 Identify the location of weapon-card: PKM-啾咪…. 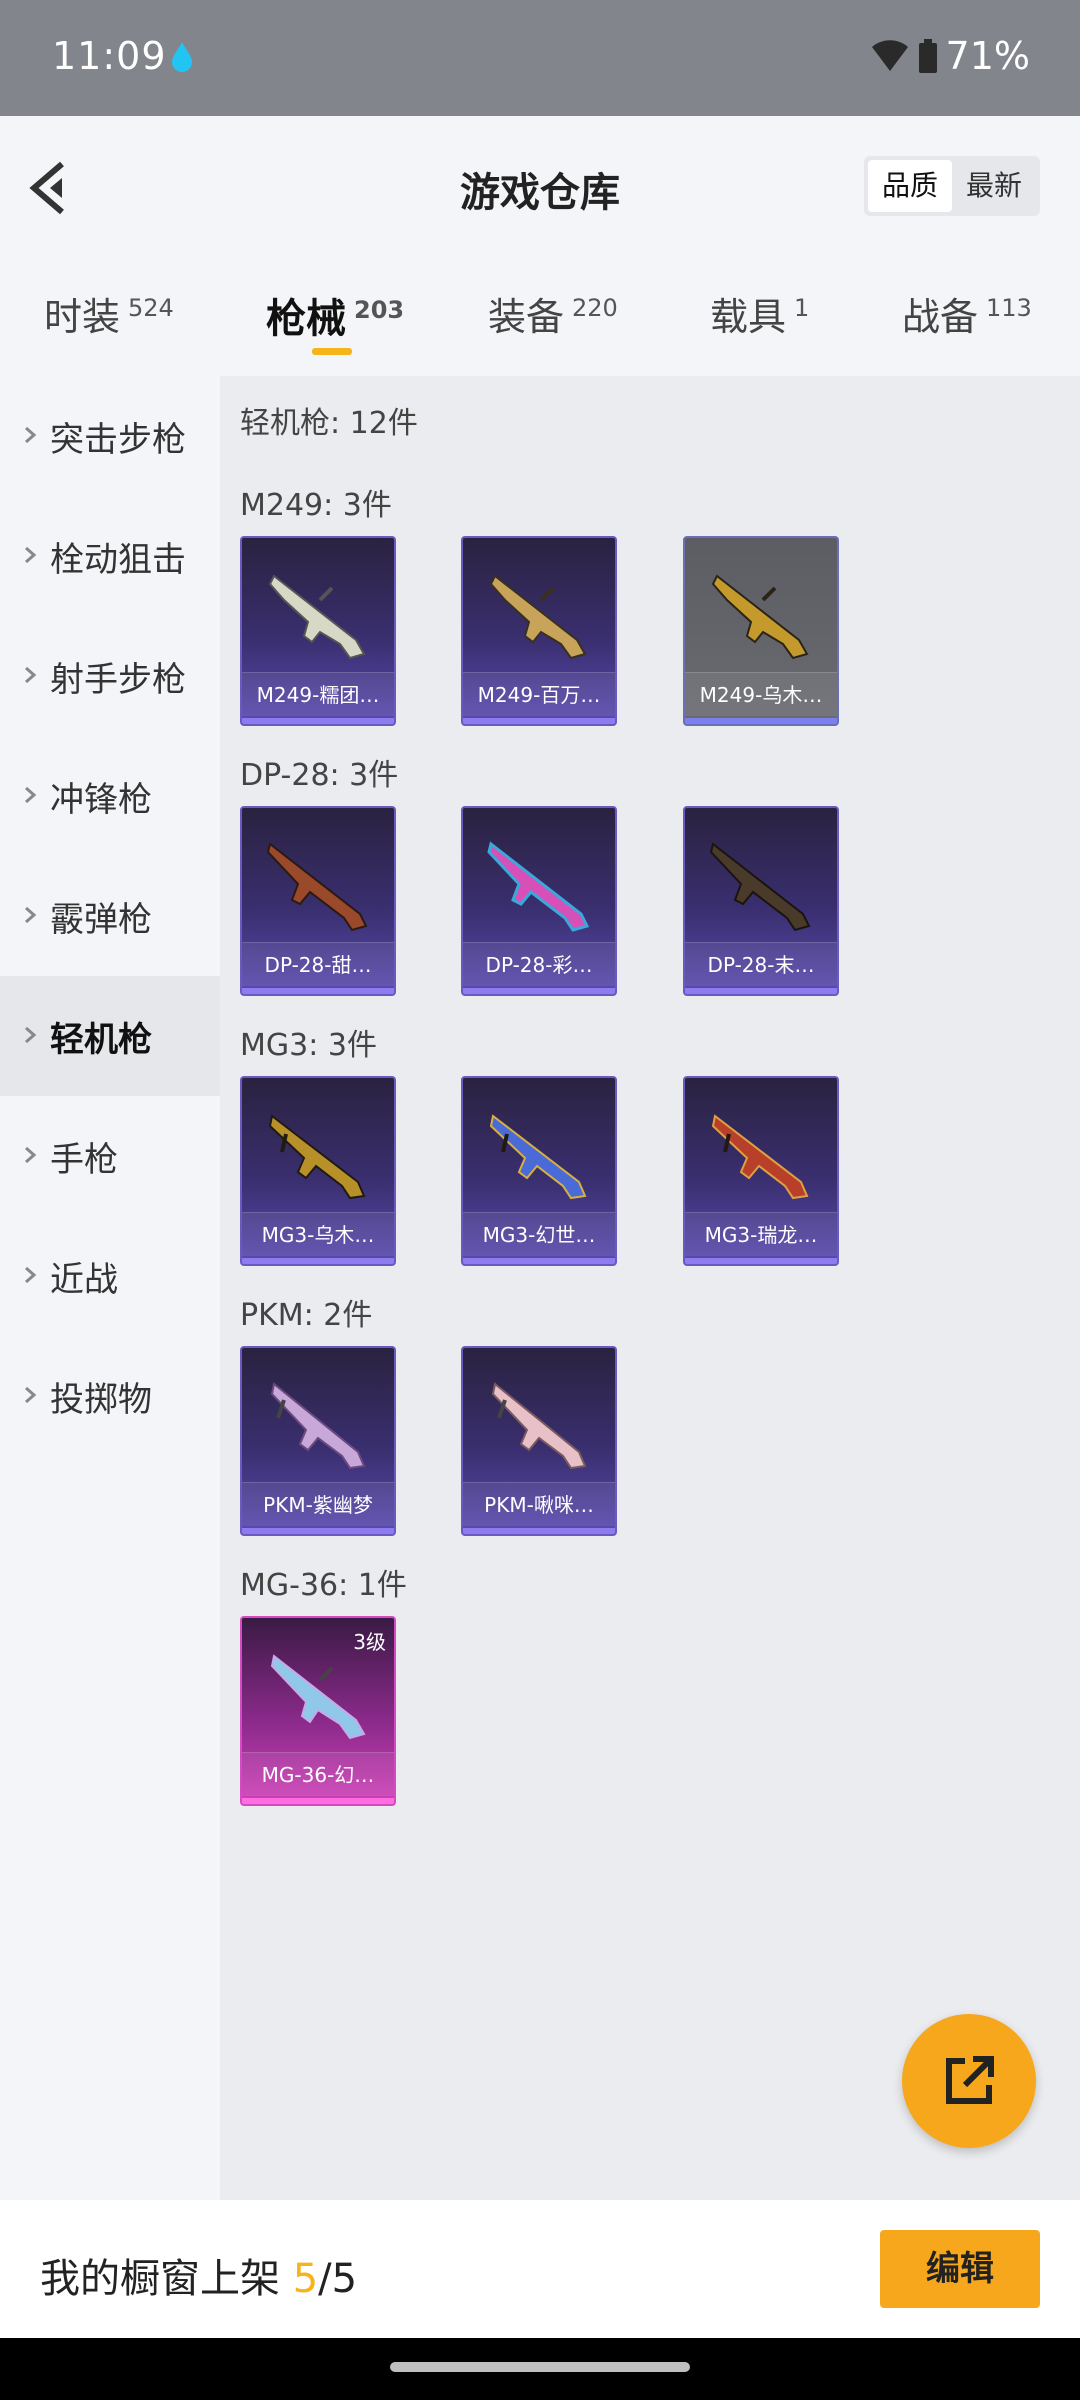
(539, 1441).